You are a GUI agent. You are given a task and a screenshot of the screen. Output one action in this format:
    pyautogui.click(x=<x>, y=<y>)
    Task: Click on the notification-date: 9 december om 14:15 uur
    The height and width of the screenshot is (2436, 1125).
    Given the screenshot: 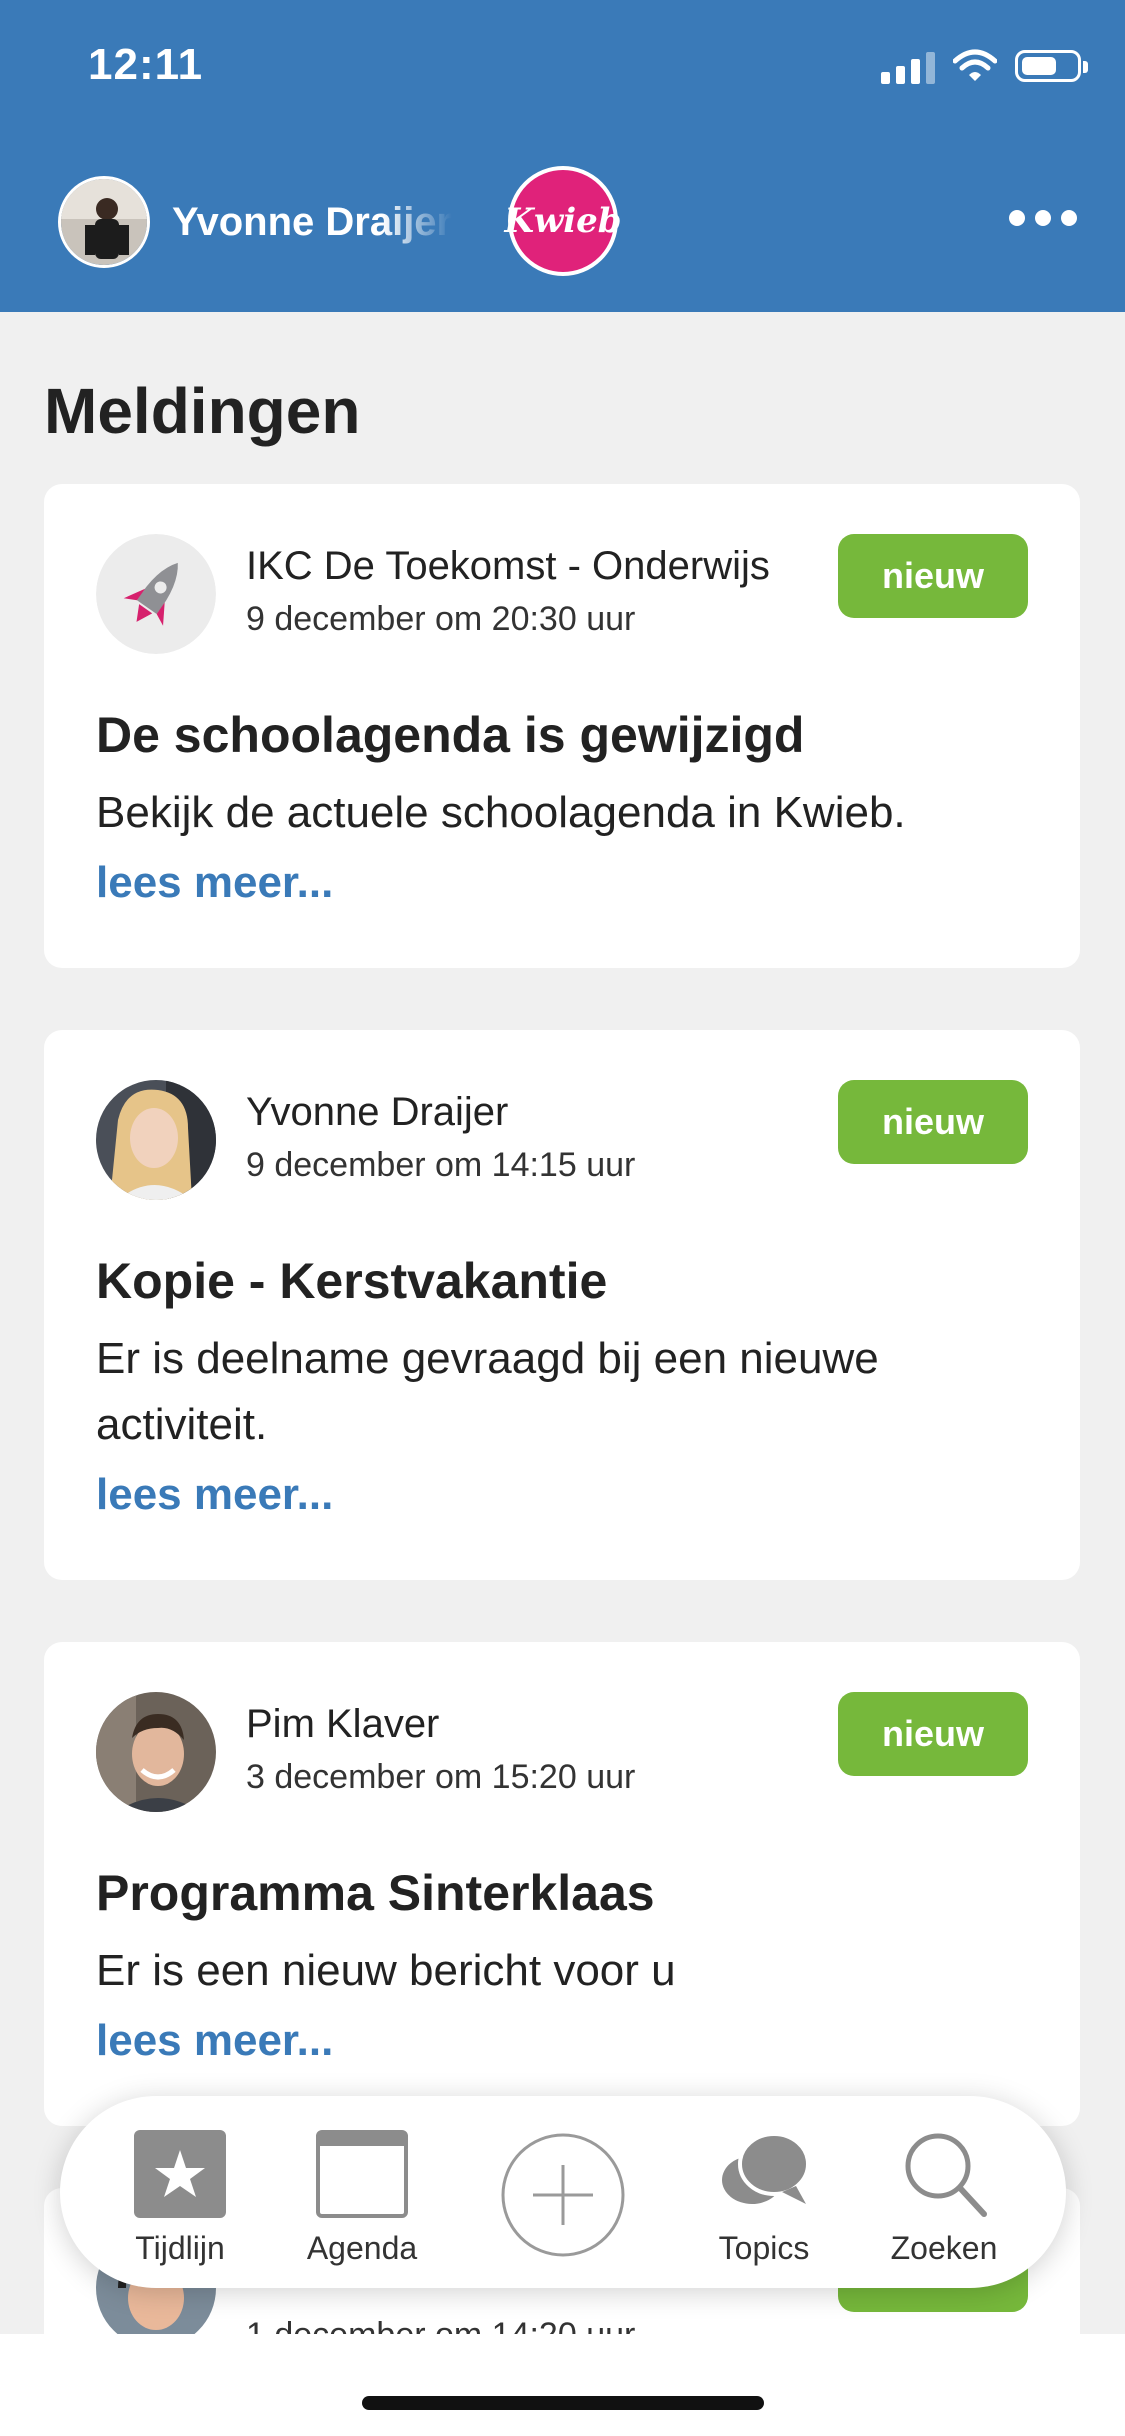 What is the action you would take?
    pyautogui.click(x=441, y=1165)
    